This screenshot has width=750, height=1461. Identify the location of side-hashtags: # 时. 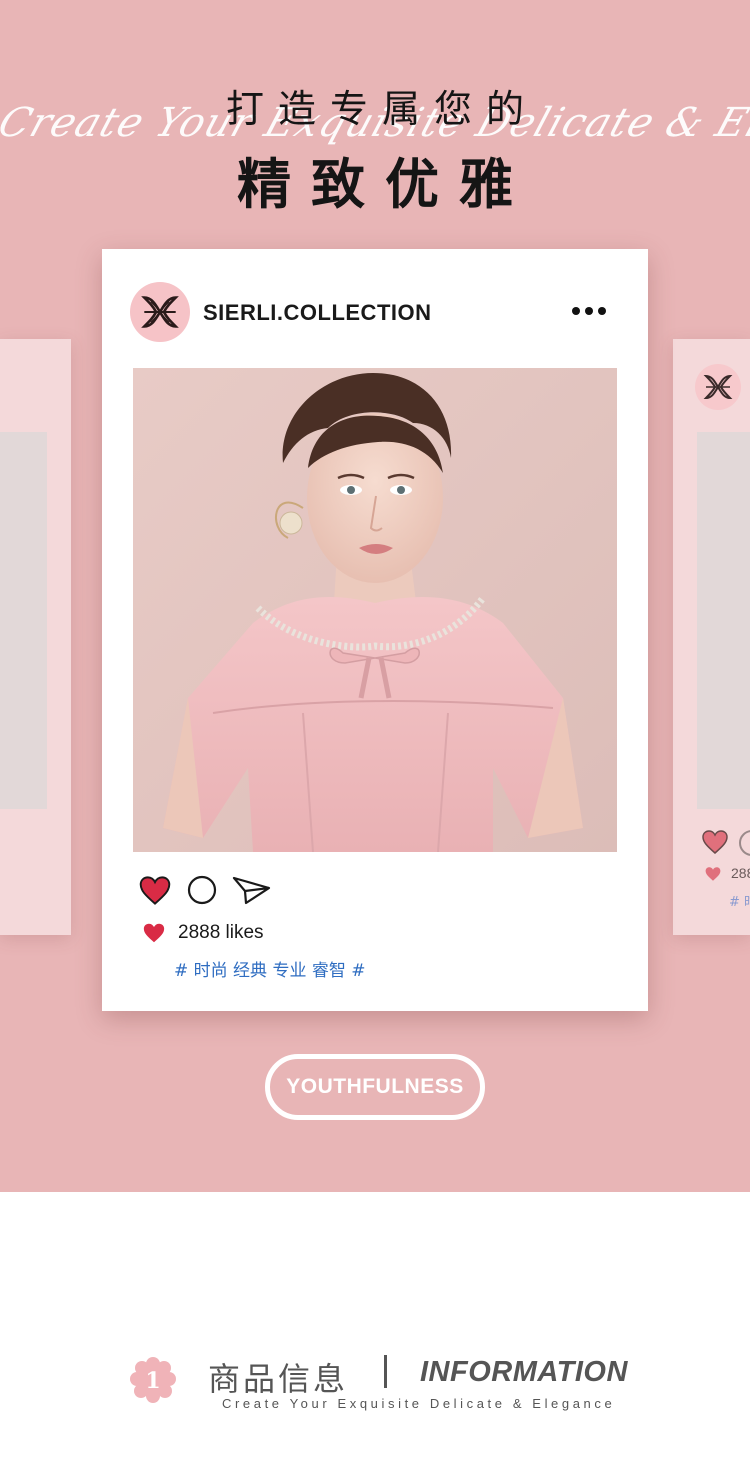
(739, 902).